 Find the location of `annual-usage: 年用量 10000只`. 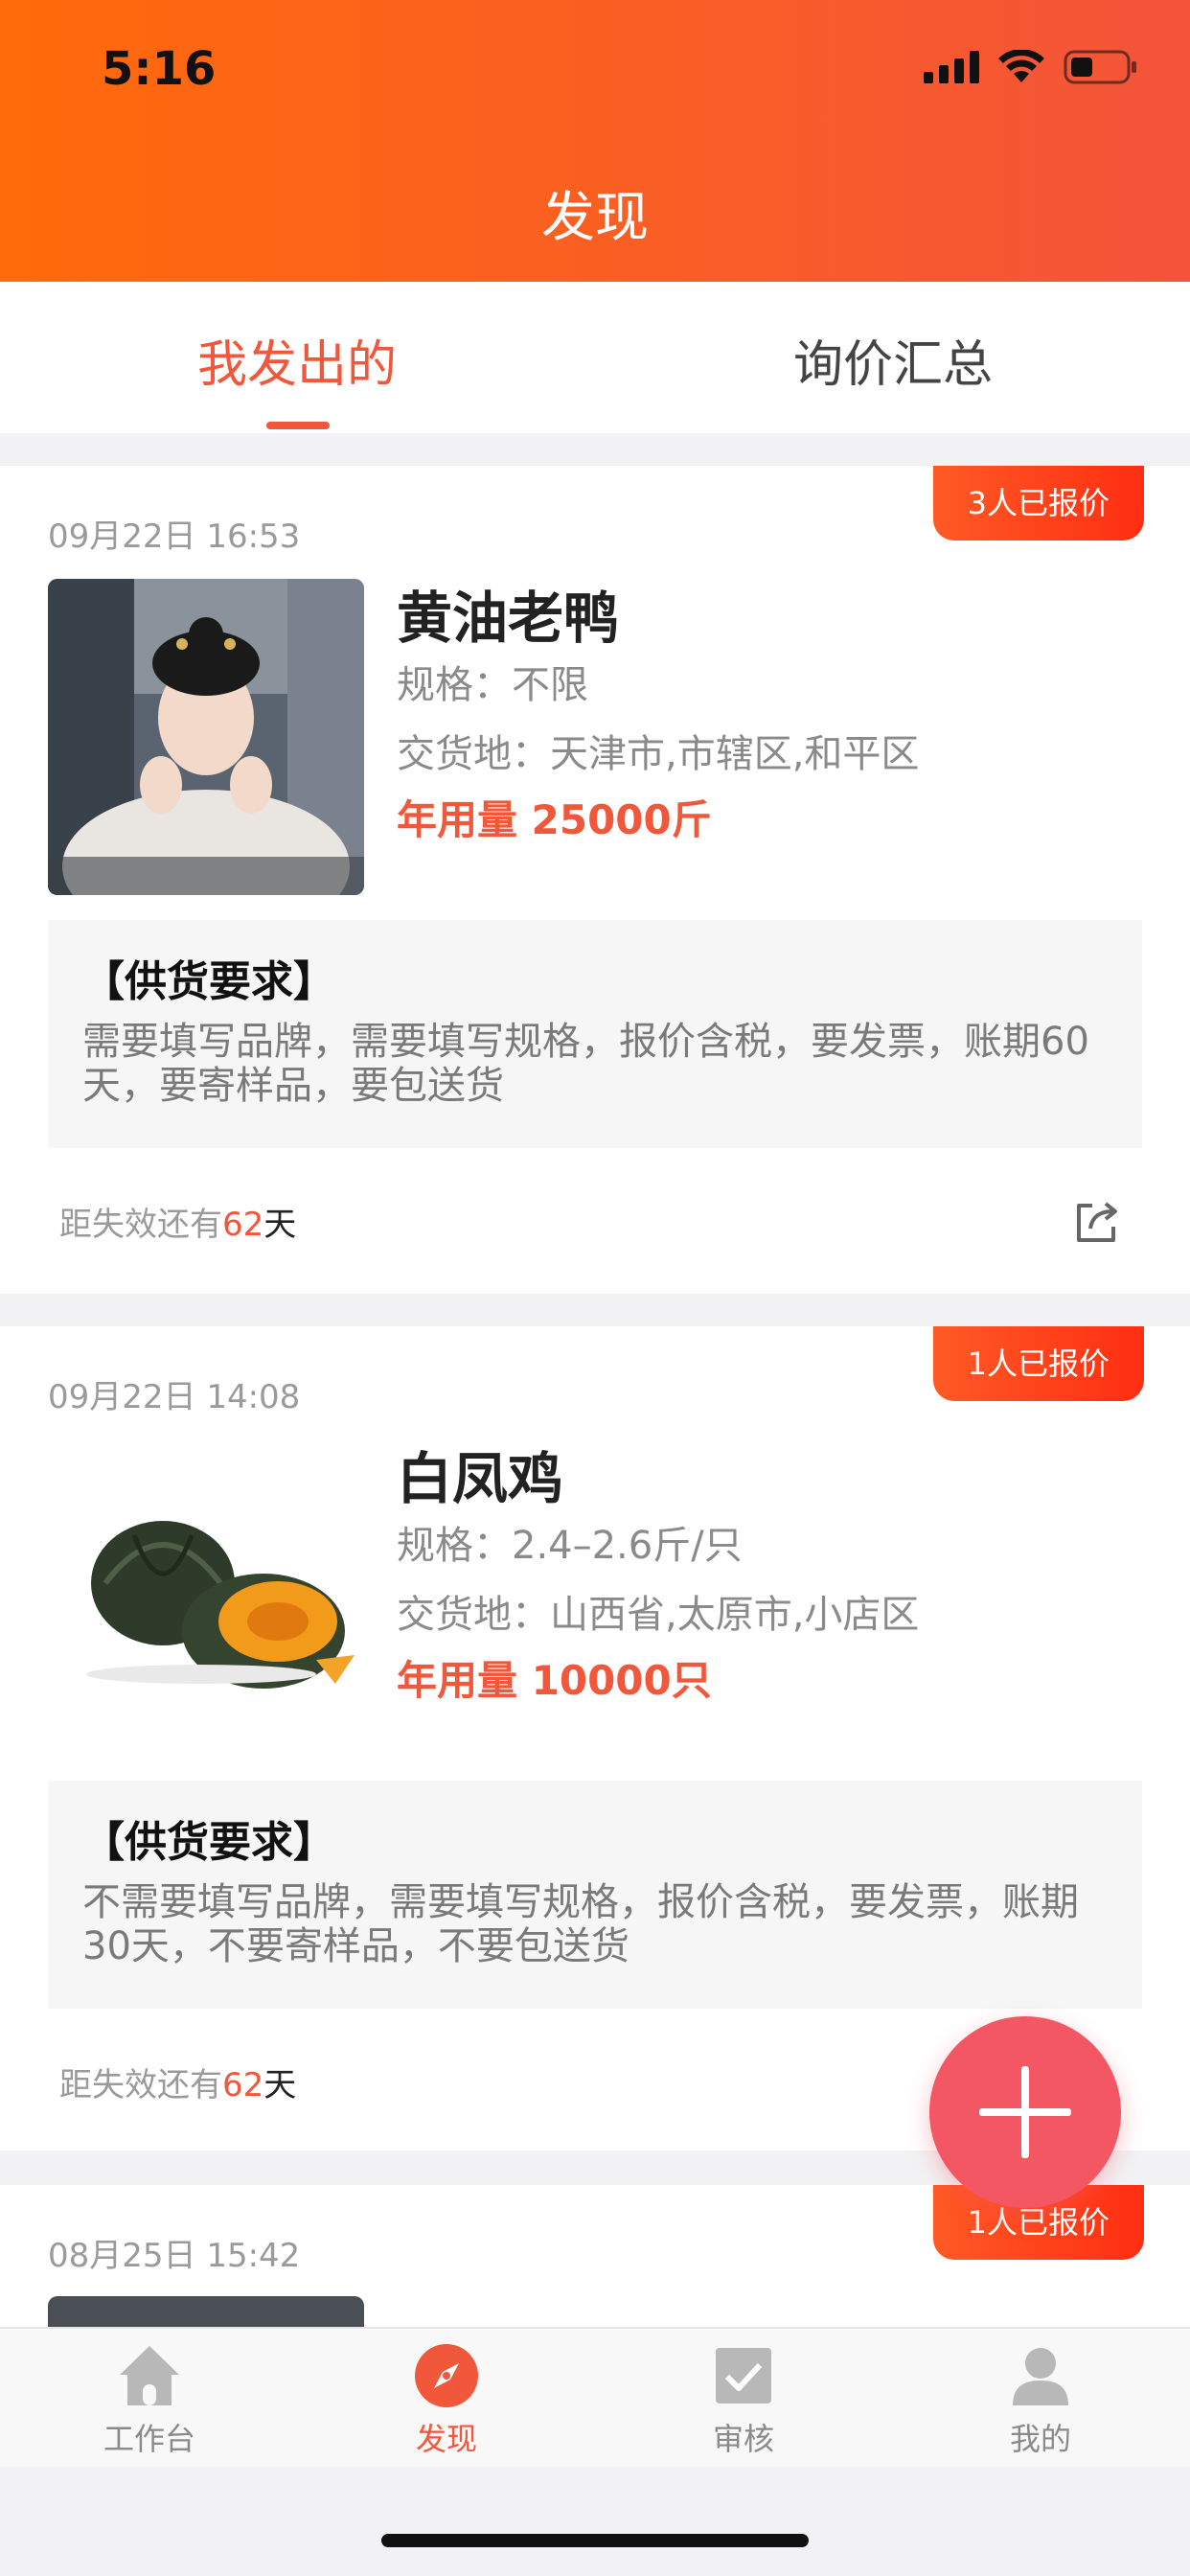

annual-usage: 年用量 10000只 is located at coordinates (555, 1680).